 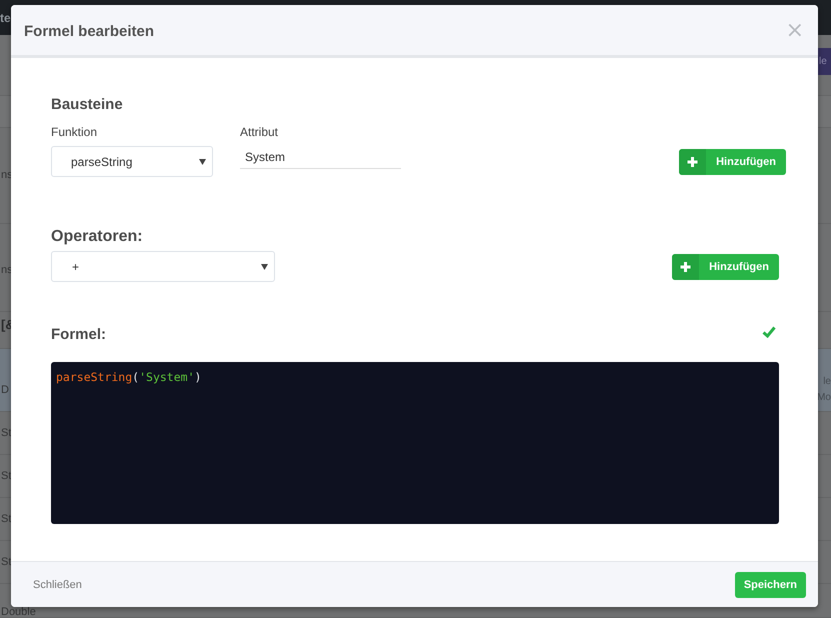 What do you see at coordinates (57, 584) in the screenshot?
I see `close-link: Schließen` at bounding box center [57, 584].